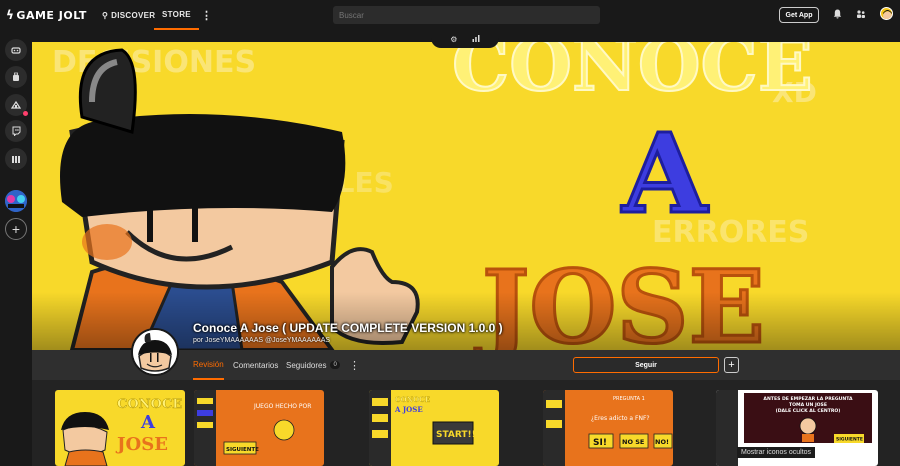 This screenshot has width=900, height=466. I want to click on add-to-playlist-button: +, so click(731, 365).